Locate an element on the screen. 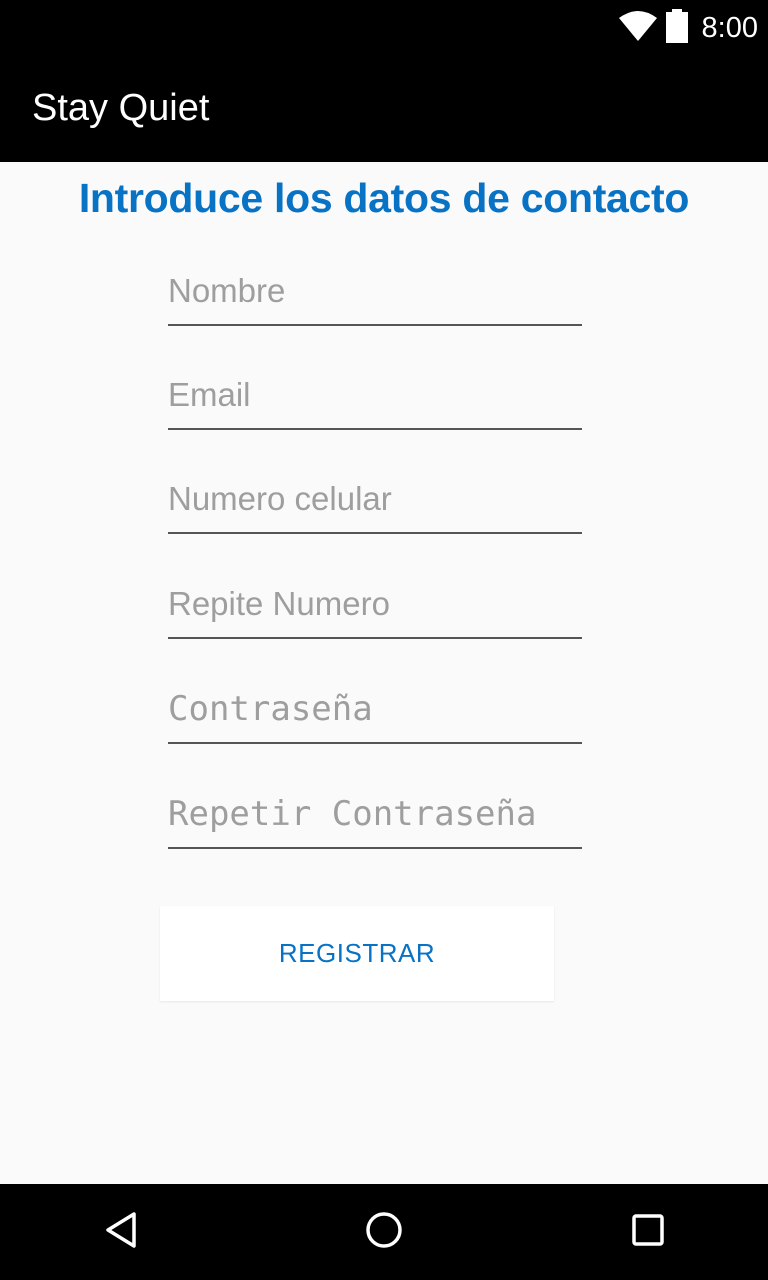 The height and width of the screenshot is (1280, 768). phone-input is located at coordinates (375, 499).